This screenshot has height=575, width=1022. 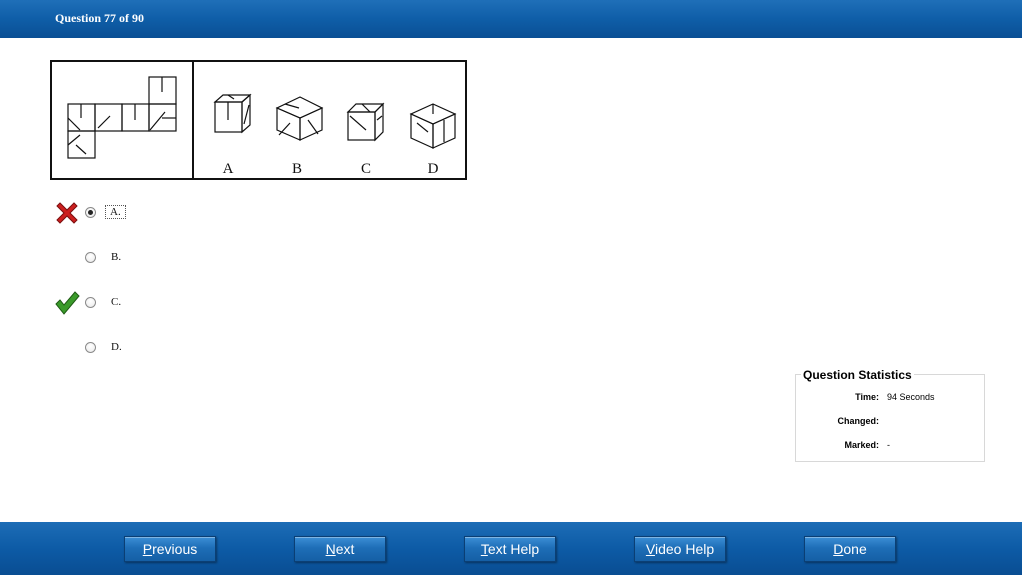 I want to click on figure-letter-a: A, so click(x=228, y=169).